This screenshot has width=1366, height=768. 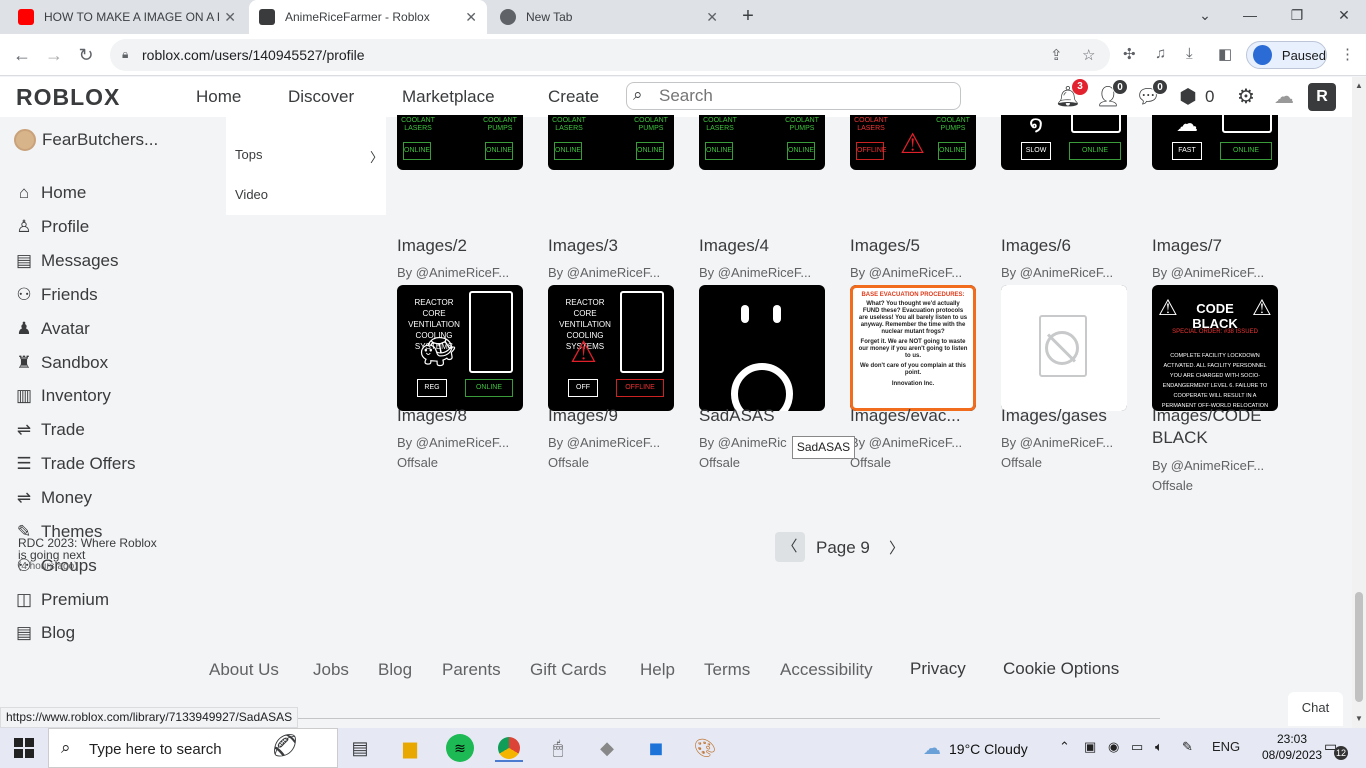 What do you see at coordinates (193, 748) in the screenshot?
I see `taskbar-search: ⌕ Type here to search 🏈︎` at bounding box center [193, 748].